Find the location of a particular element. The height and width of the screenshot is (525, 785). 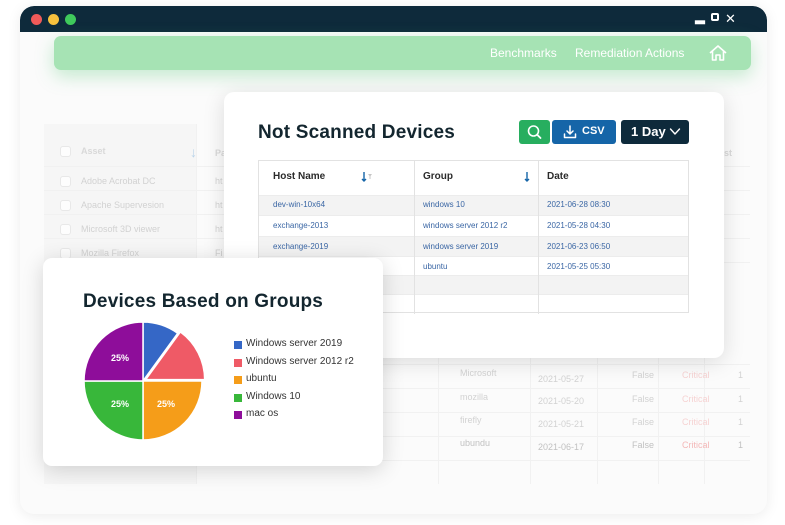

pie-slice-ubuntu is located at coordinates (172, 410).